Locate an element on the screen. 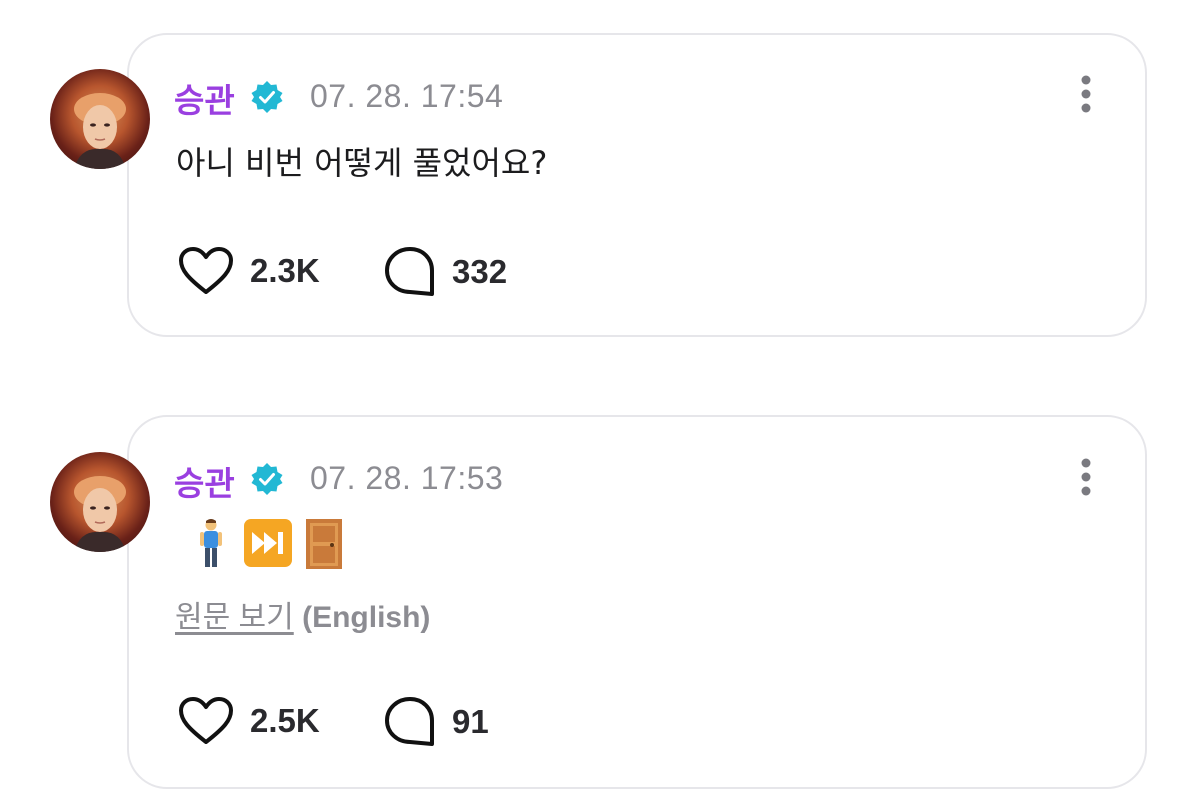 The image size is (1200, 804). fast-forward-emoji is located at coordinates (268, 543).